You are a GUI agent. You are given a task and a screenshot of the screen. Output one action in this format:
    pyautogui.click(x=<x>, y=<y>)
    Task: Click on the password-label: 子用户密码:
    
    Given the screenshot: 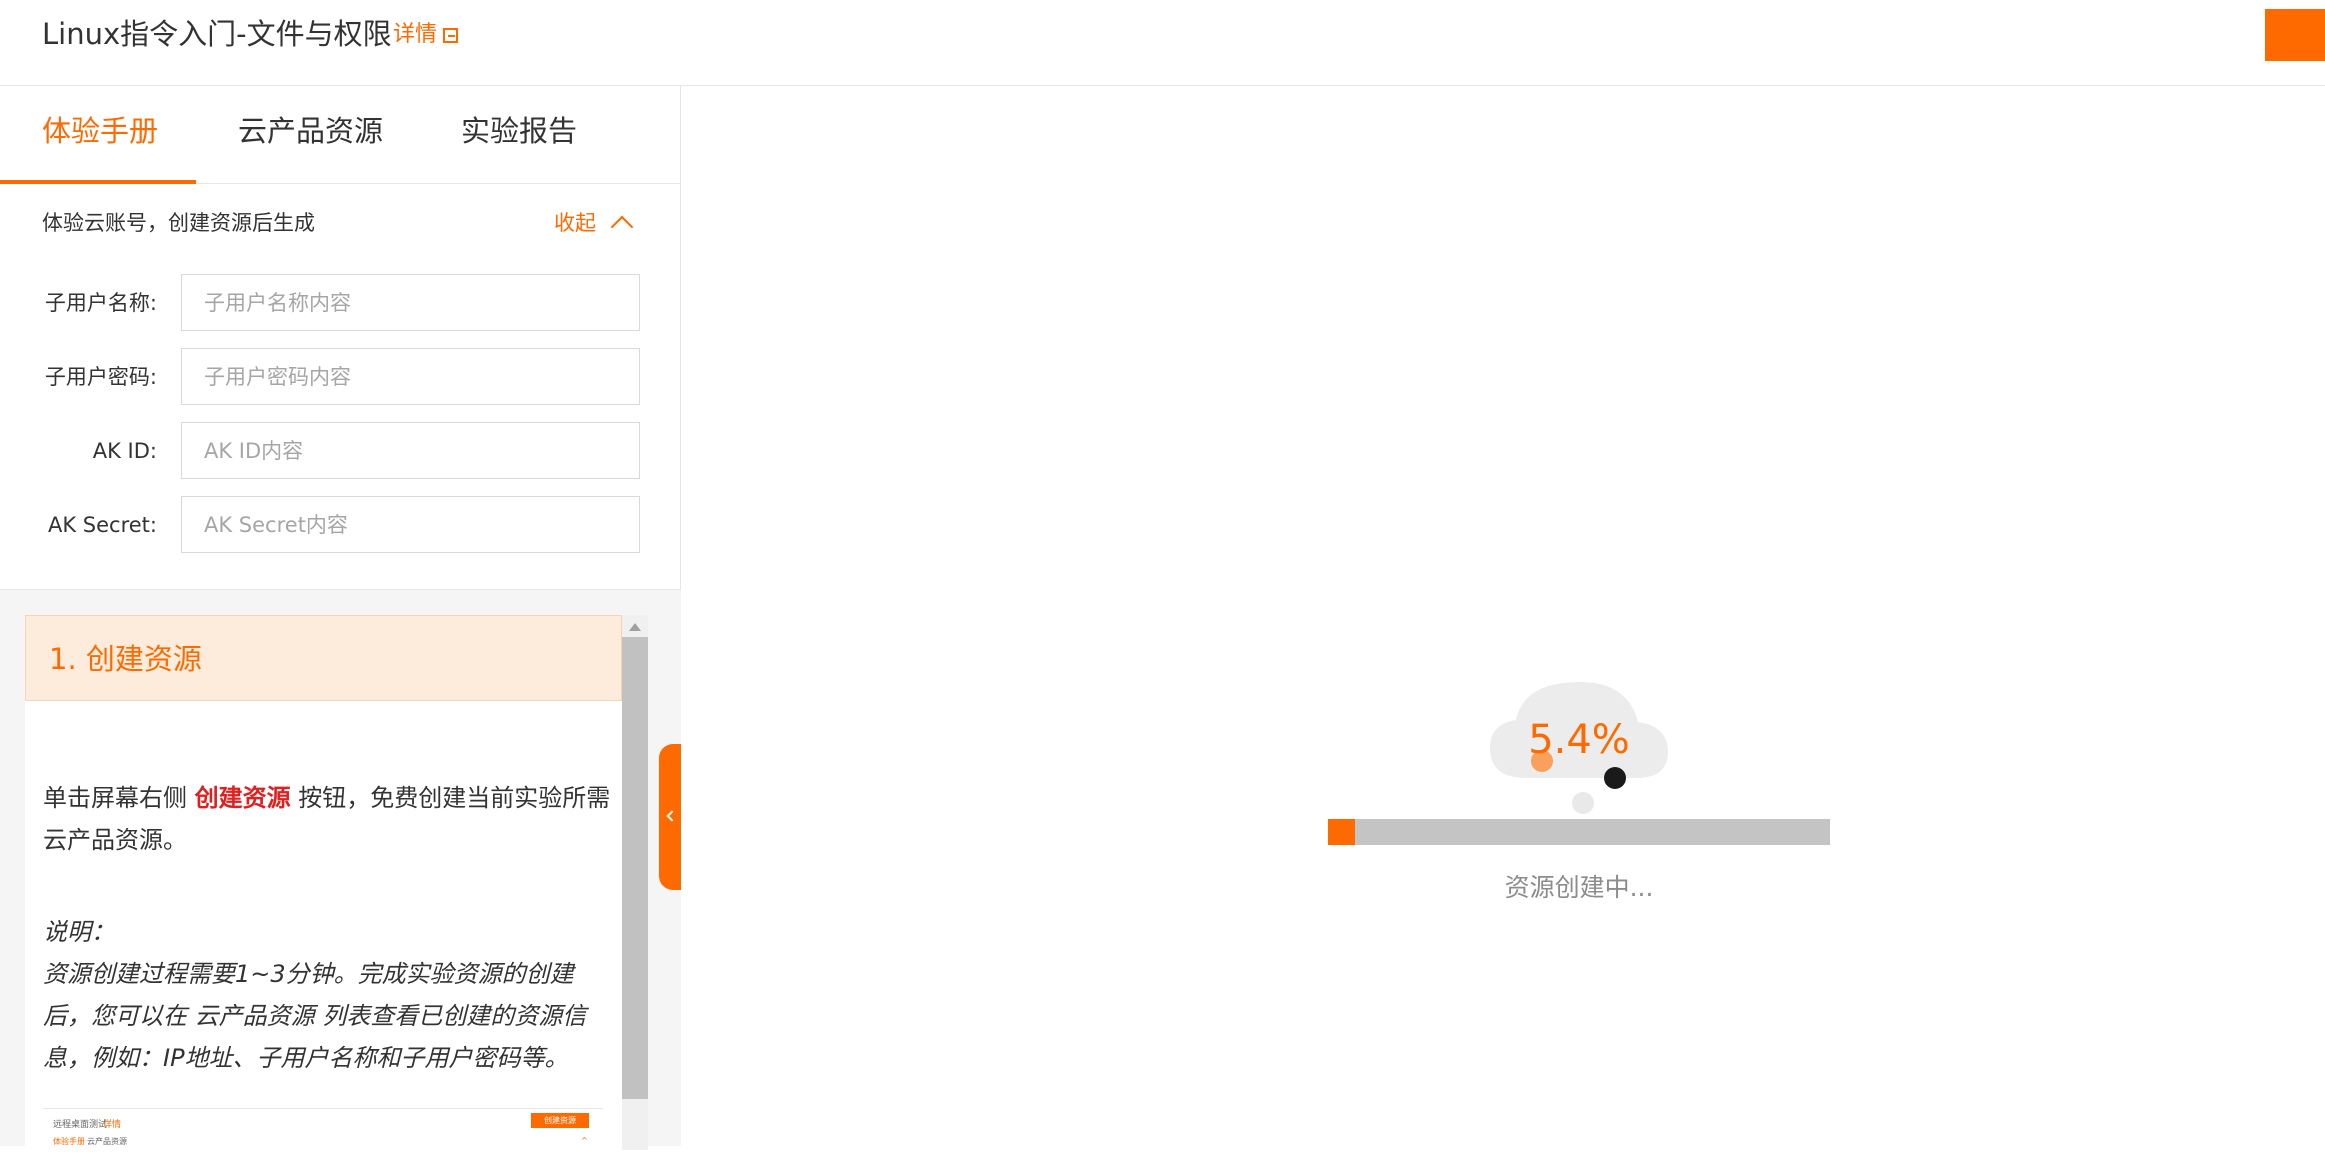 What is the action you would take?
    pyautogui.click(x=100, y=377)
    